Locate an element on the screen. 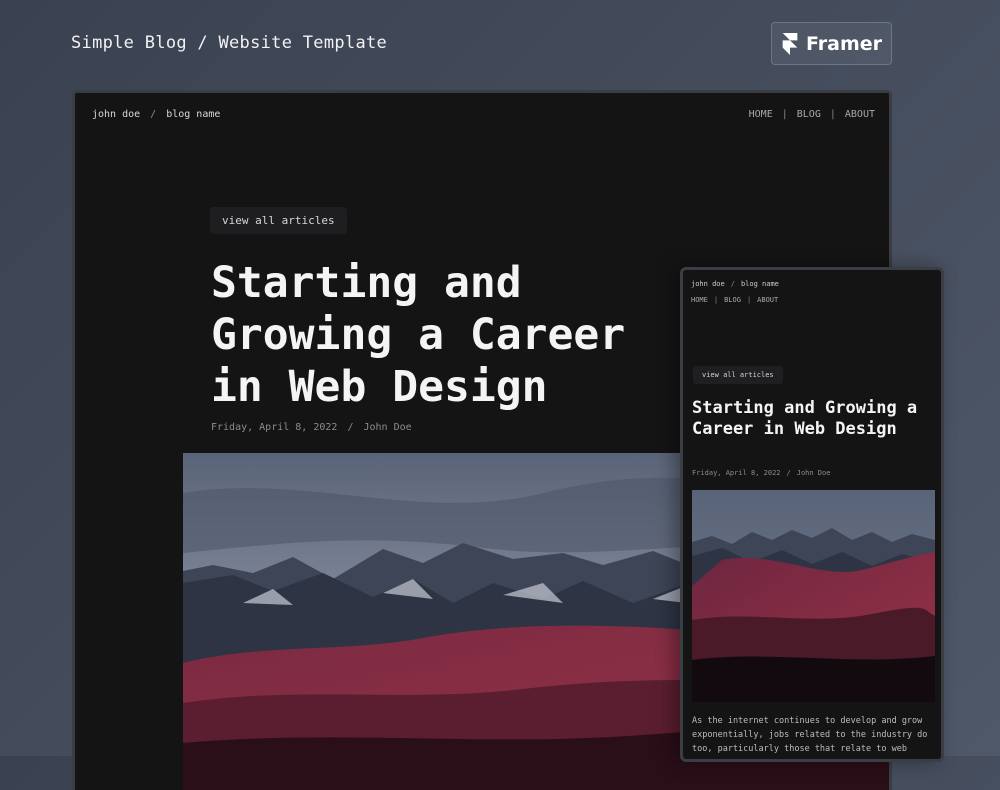 The width and height of the screenshot is (1000, 790). page-title: Simple Blog / Website Template is located at coordinates (229, 43).